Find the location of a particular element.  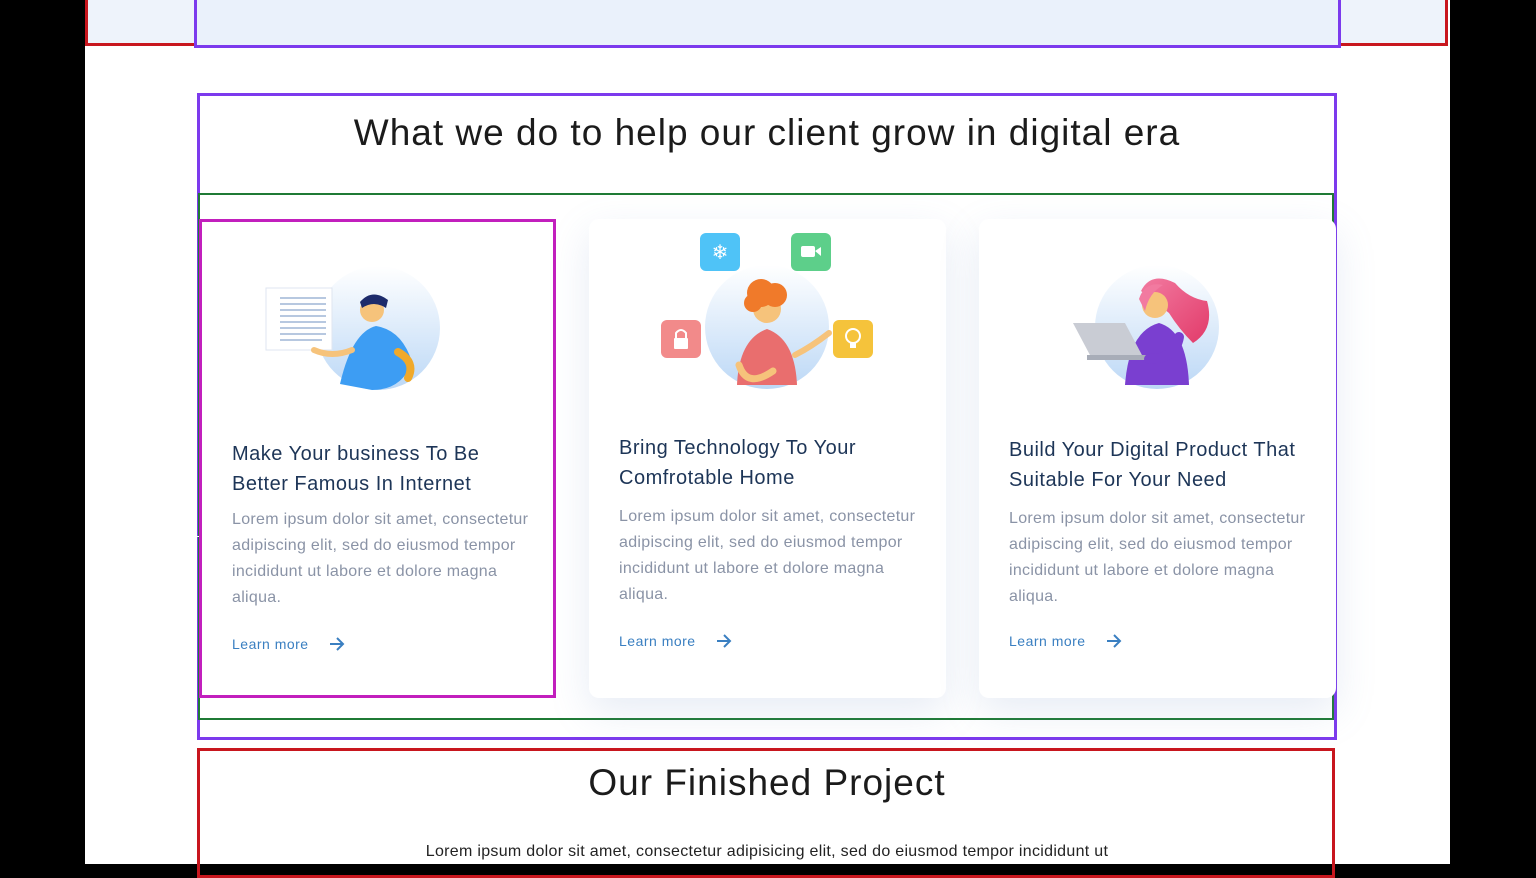

annotation-h3: h3 из дз1 ⟶ is located at coordinates (137, 142).